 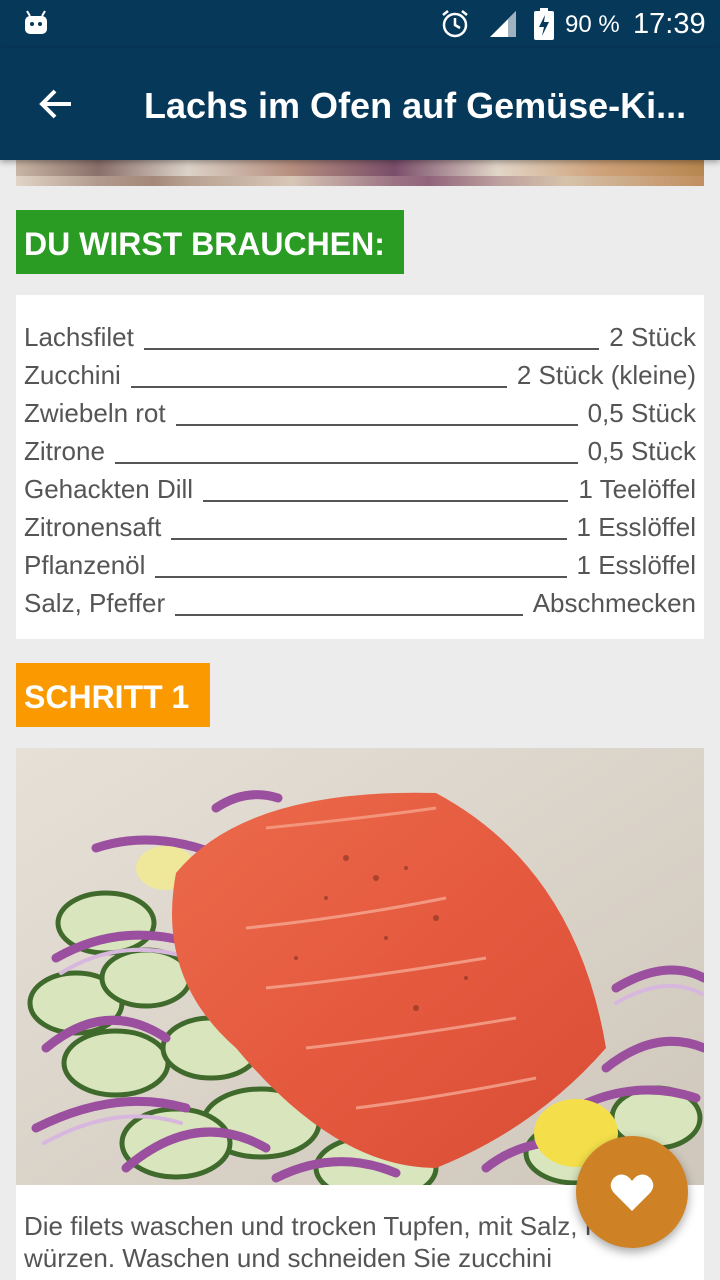 I want to click on ingredient-row: Lachsfilet 2 Stück, so click(x=360, y=334).